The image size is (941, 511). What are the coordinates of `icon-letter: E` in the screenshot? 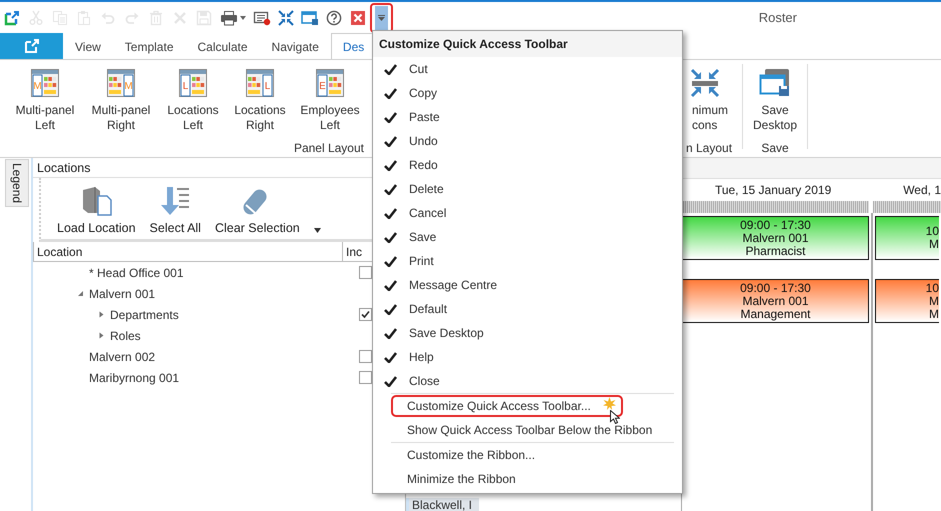 It's located at (322, 86).